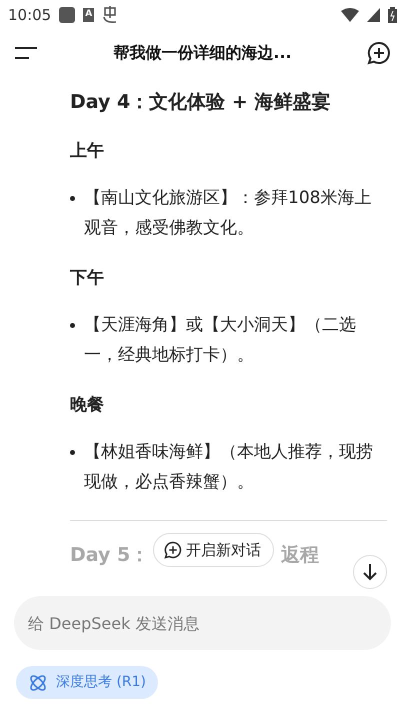 Image resolution: width=405 pixels, height=720 pixels. Describe the element at coordinates (87, 278) in the screenshot. I see `section-heading: 下午` at that location.